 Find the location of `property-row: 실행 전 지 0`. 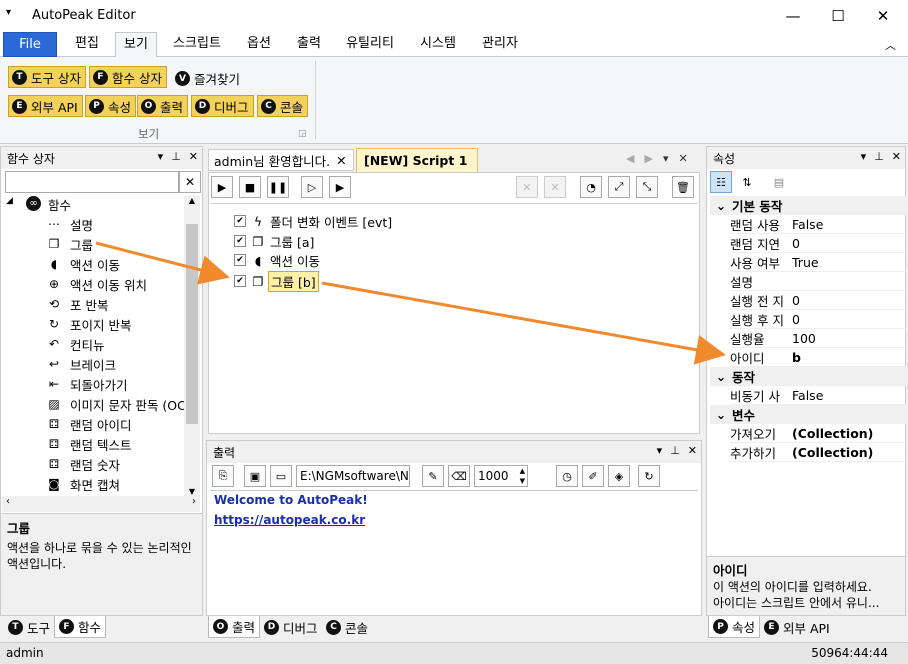

property-row: 실행 전 지 0 is located at coordinates (818, 300).